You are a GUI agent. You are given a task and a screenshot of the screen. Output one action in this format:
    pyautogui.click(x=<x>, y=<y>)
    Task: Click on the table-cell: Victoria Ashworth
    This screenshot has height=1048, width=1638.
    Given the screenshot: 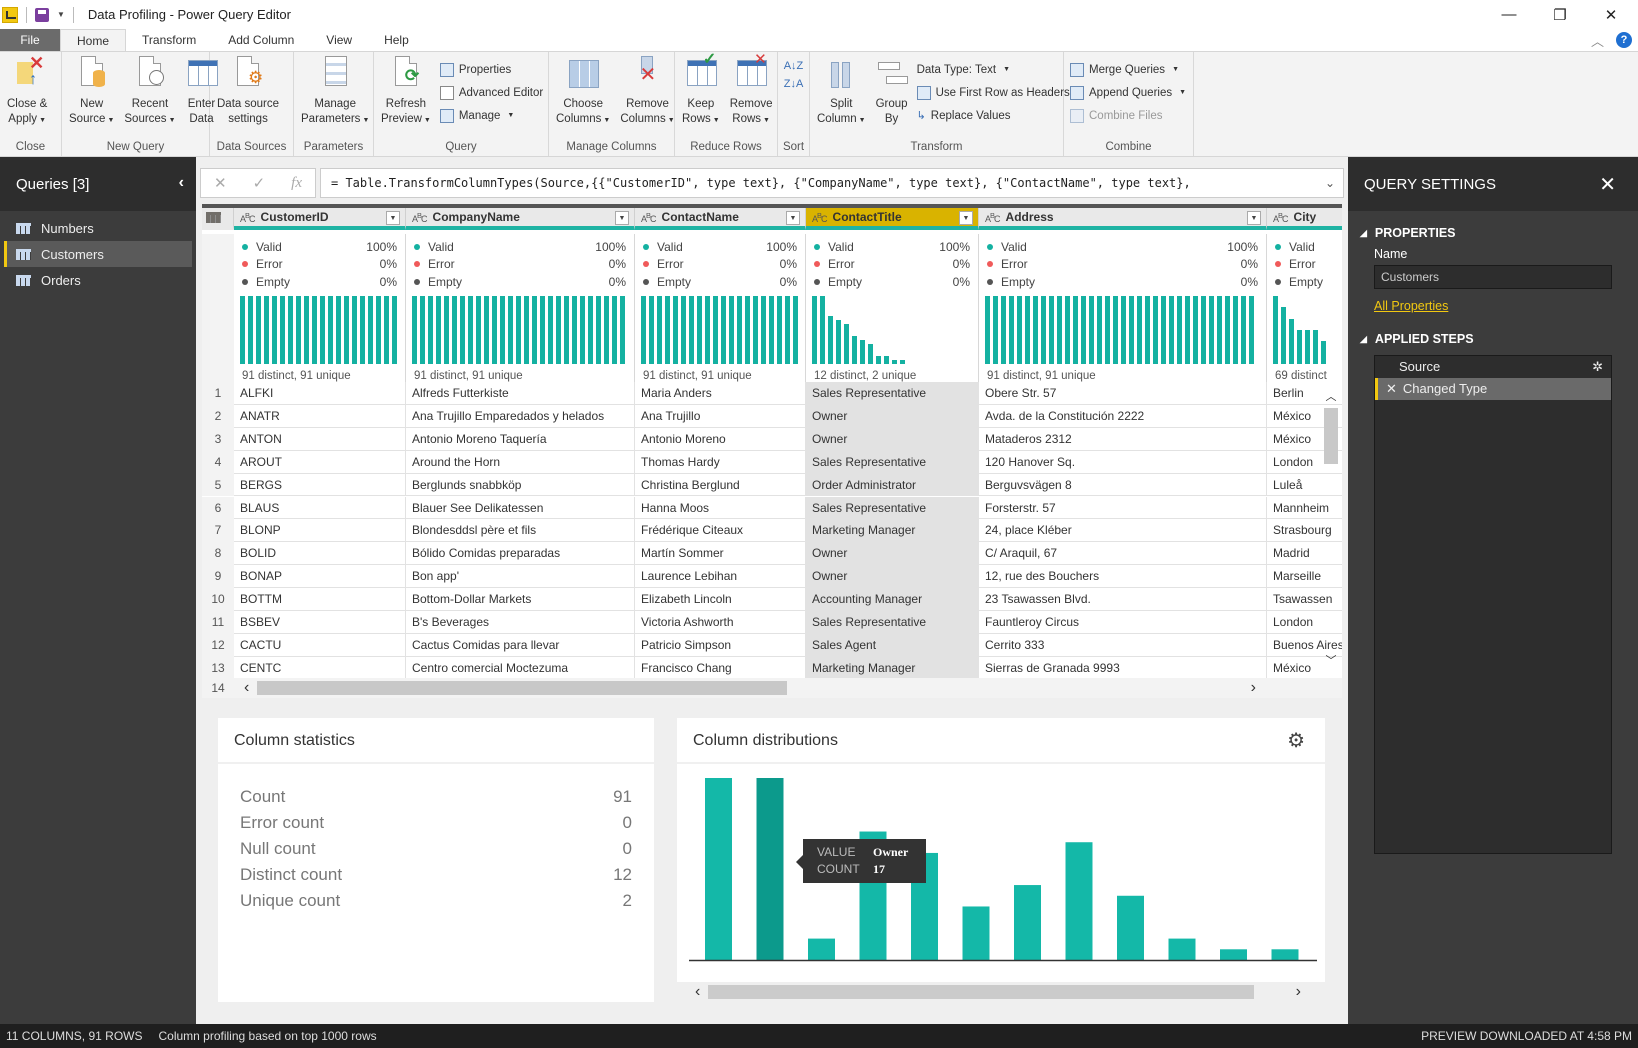 What is the action you would take?
    pyautogui.click(x=720, y=622)
    